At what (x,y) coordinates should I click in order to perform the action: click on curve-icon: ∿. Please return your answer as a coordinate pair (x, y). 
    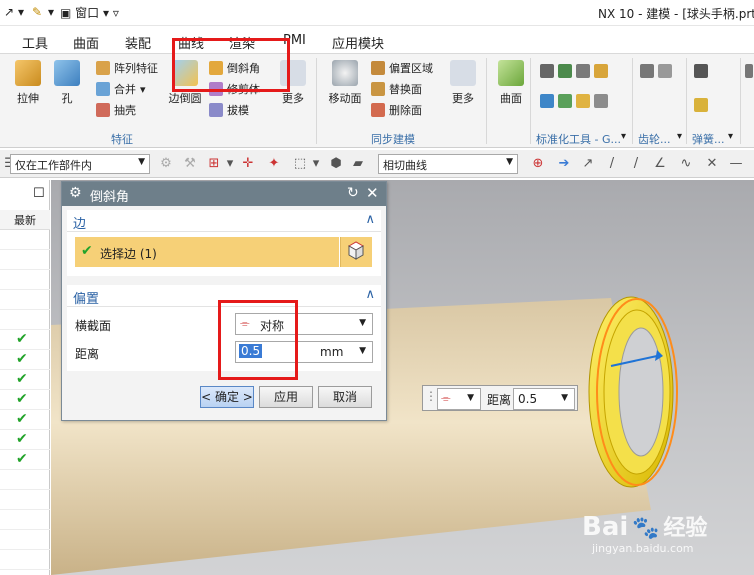
    Looking at the image, I should click on (686, 164).